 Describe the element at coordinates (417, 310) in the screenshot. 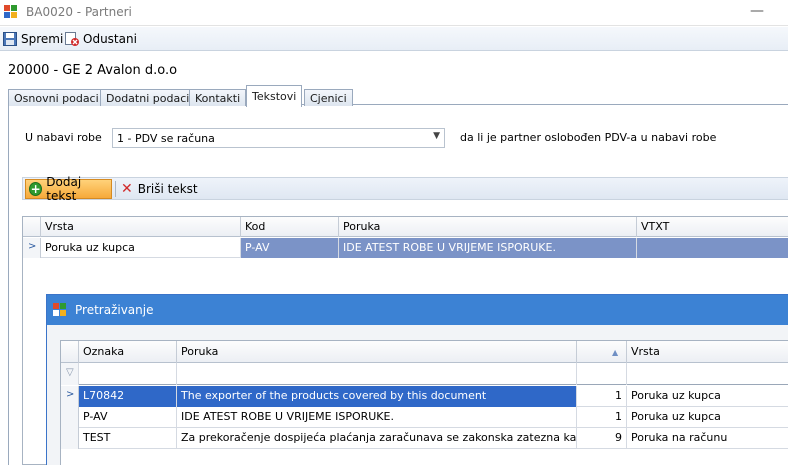

I see `dialog-title-bar: Pretraživanje` at that location.